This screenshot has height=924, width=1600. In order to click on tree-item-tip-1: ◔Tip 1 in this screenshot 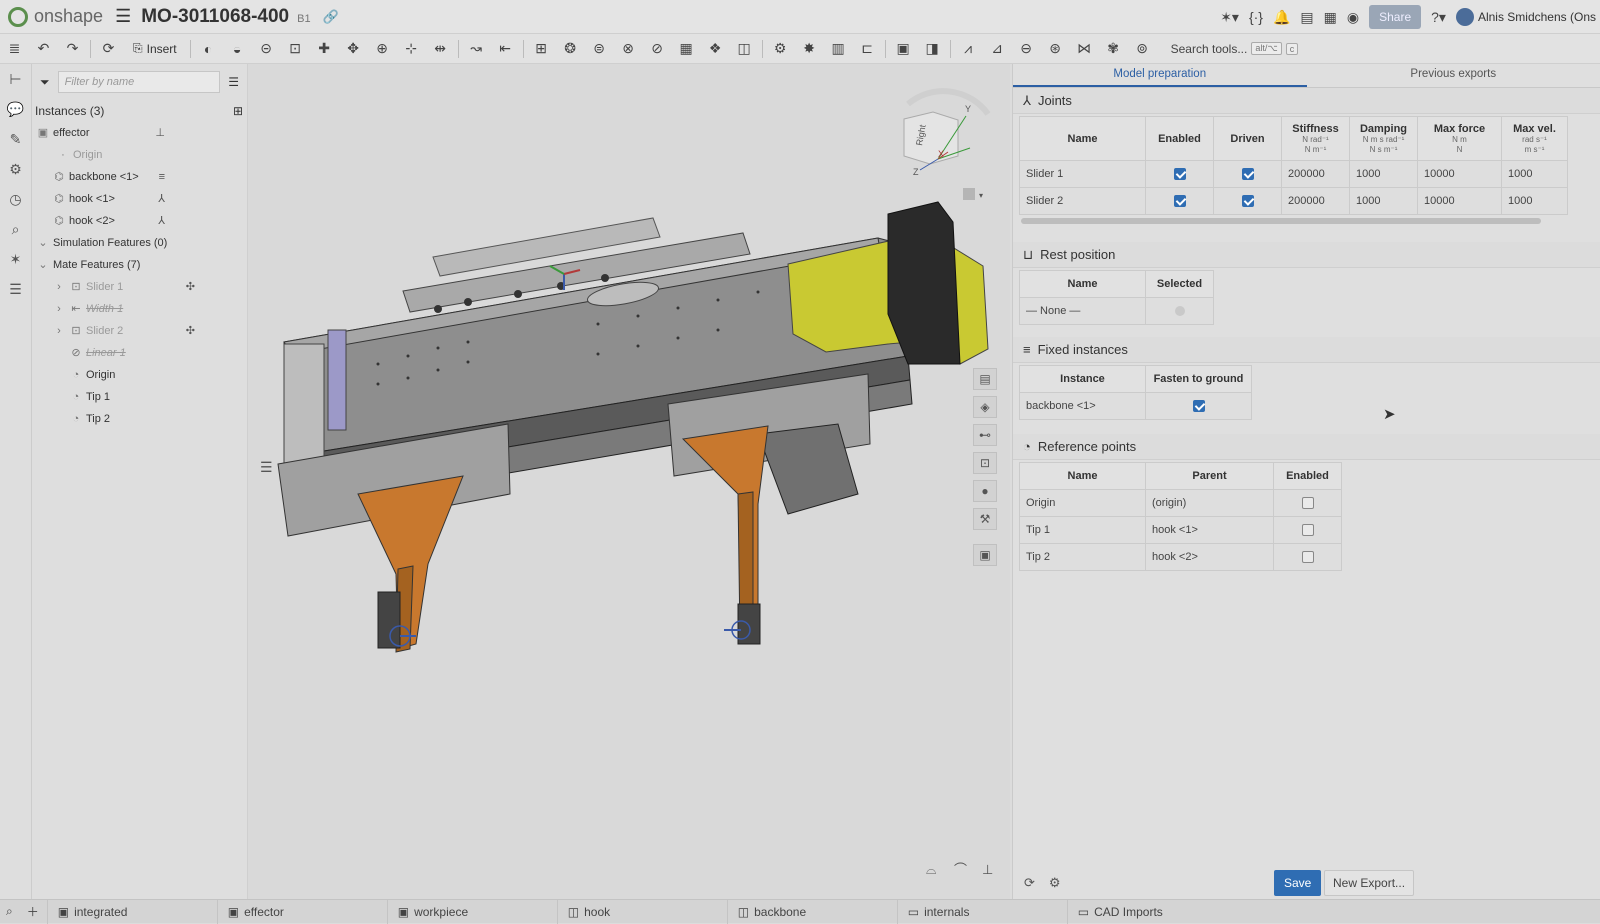, I will do `click(139, 397)`.